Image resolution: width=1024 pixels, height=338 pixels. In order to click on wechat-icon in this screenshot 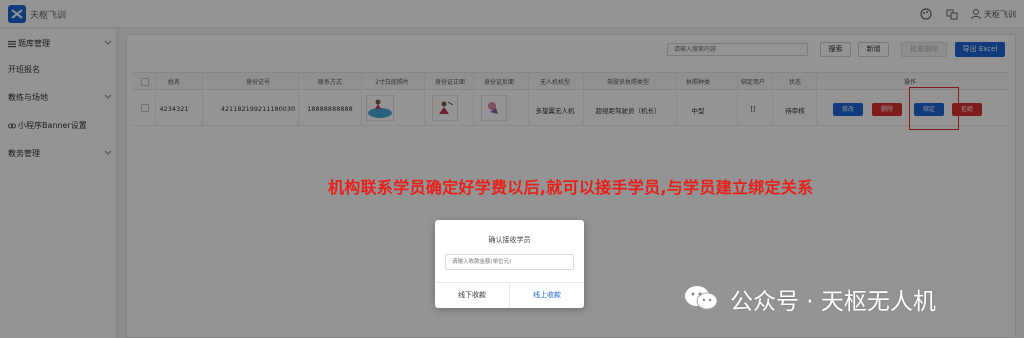, I will do `click(701, 298)`.